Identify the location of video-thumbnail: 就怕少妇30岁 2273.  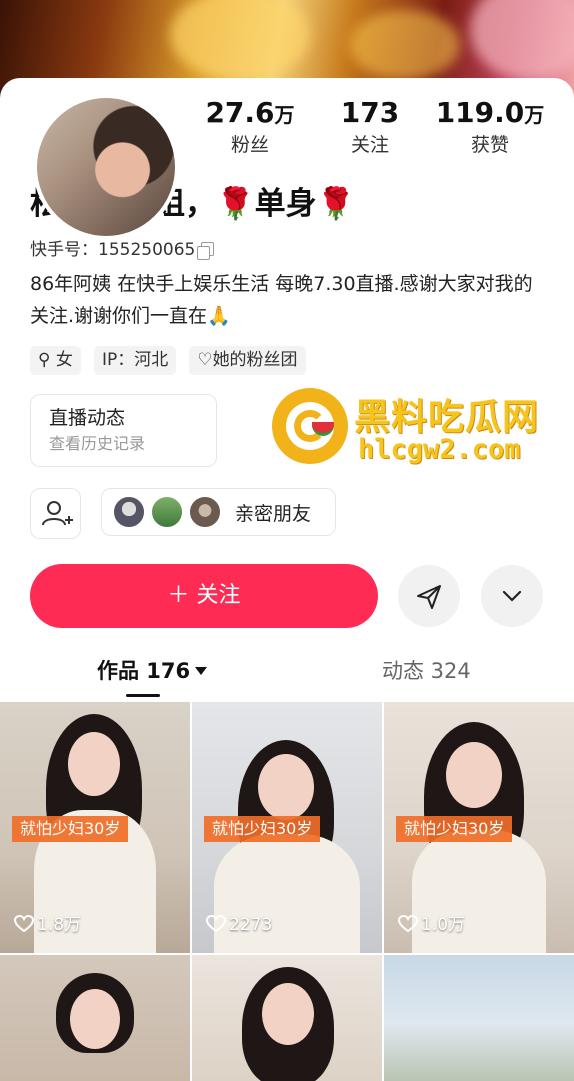
(287, 827).